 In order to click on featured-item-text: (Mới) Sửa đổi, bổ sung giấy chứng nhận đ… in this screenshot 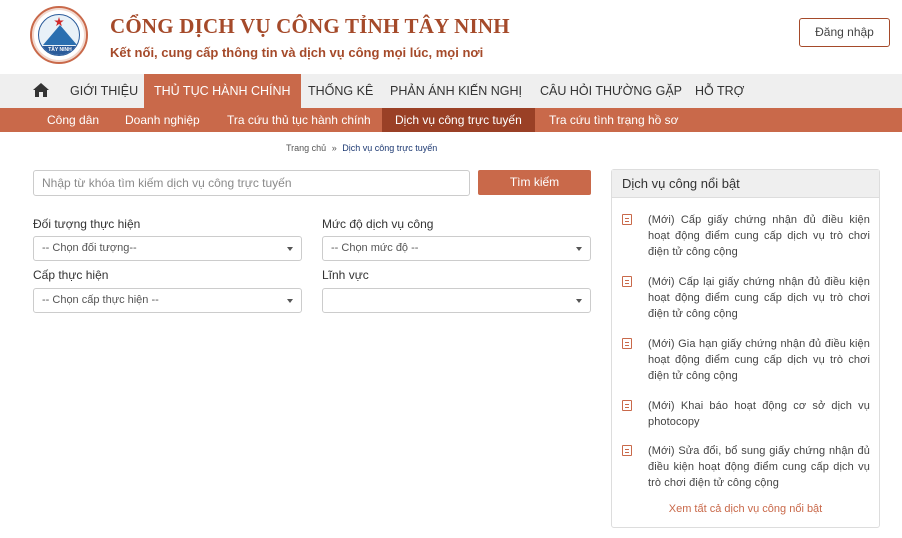, I will do `click(759, 467)`.